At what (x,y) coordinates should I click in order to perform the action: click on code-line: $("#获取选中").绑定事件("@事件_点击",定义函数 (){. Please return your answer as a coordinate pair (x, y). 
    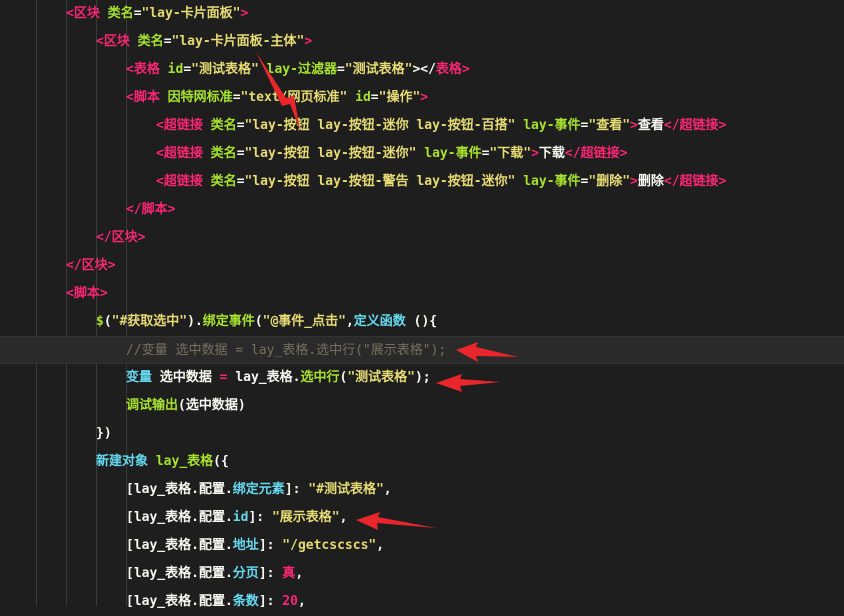
    Looking at the image, I should click on (422, 322).